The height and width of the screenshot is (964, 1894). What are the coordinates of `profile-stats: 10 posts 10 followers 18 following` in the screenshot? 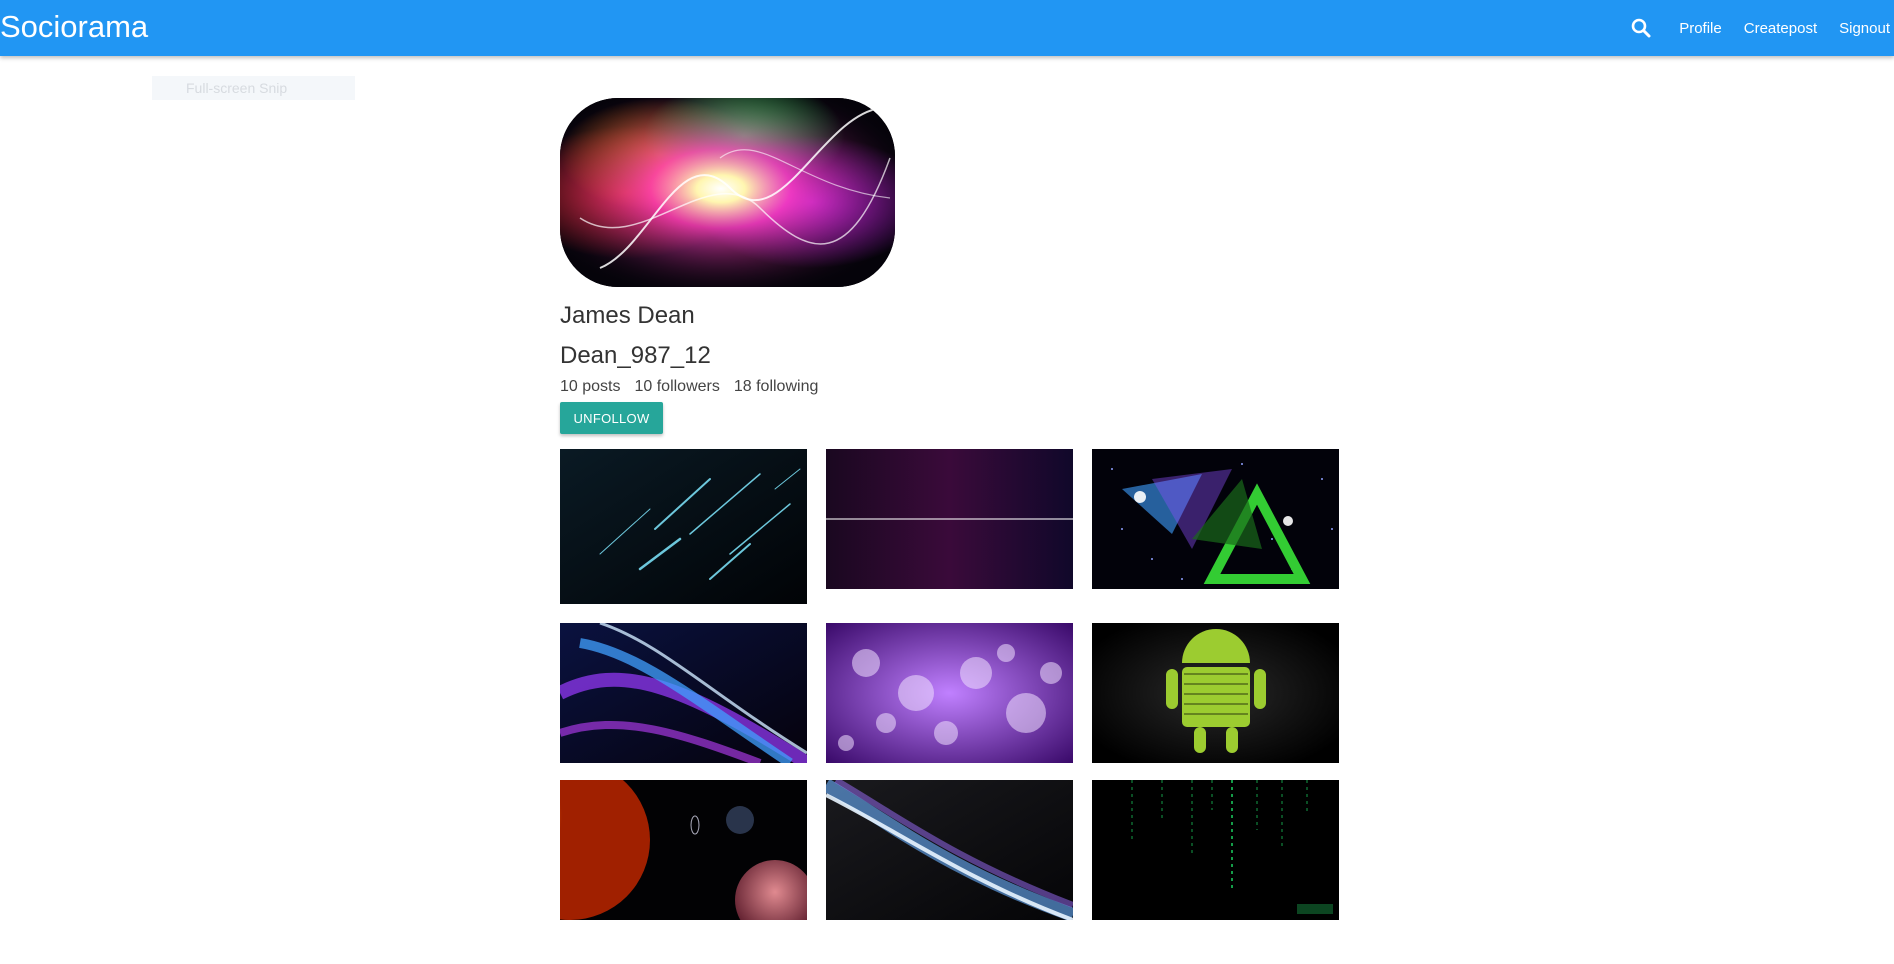 It's located at (696, 387).